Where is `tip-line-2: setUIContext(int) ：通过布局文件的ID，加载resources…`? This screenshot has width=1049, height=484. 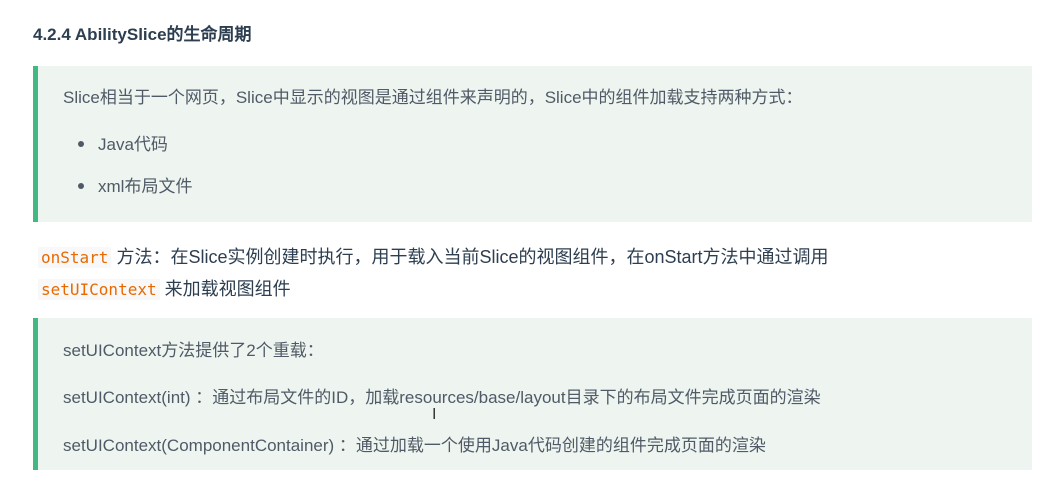
tip-line-2: setUIContext(int) ：通过布局文件的ID，加载resources… is located at coordinates (442, 397).